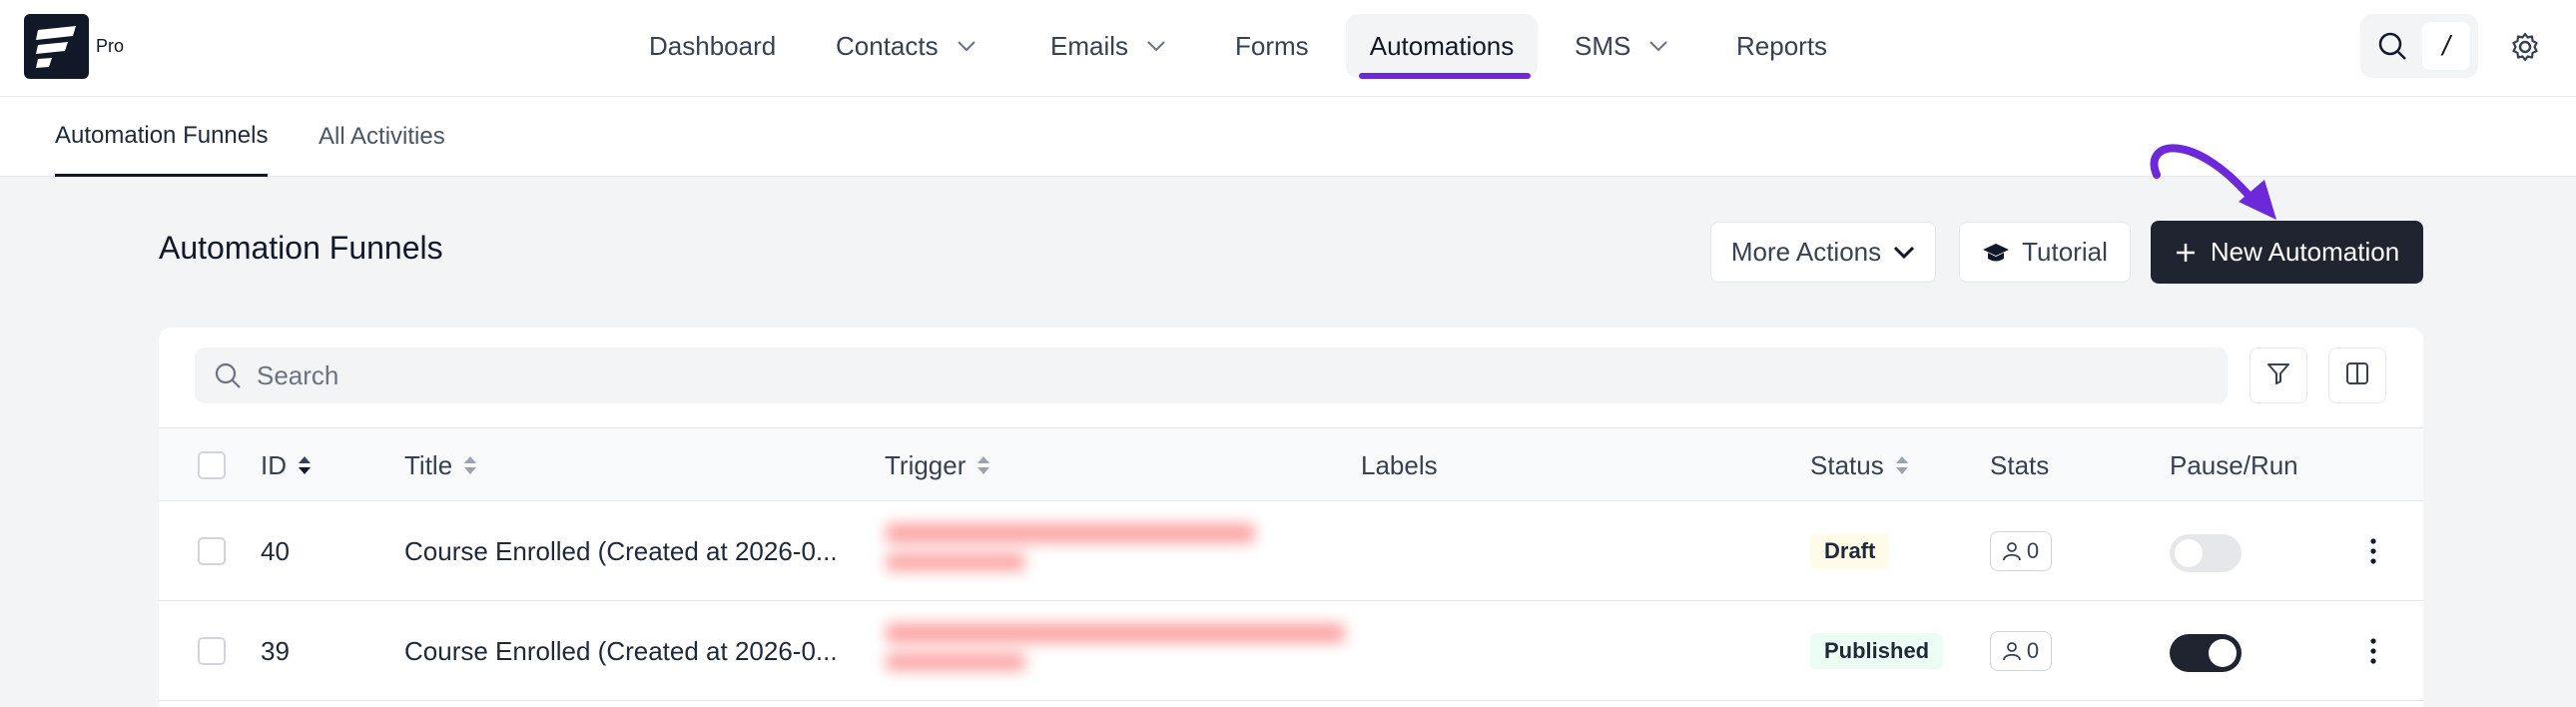 The width and height of the screenshot is (2576, 707). I want to click on tutorial-button: Tutorial, so click(2045, 252).